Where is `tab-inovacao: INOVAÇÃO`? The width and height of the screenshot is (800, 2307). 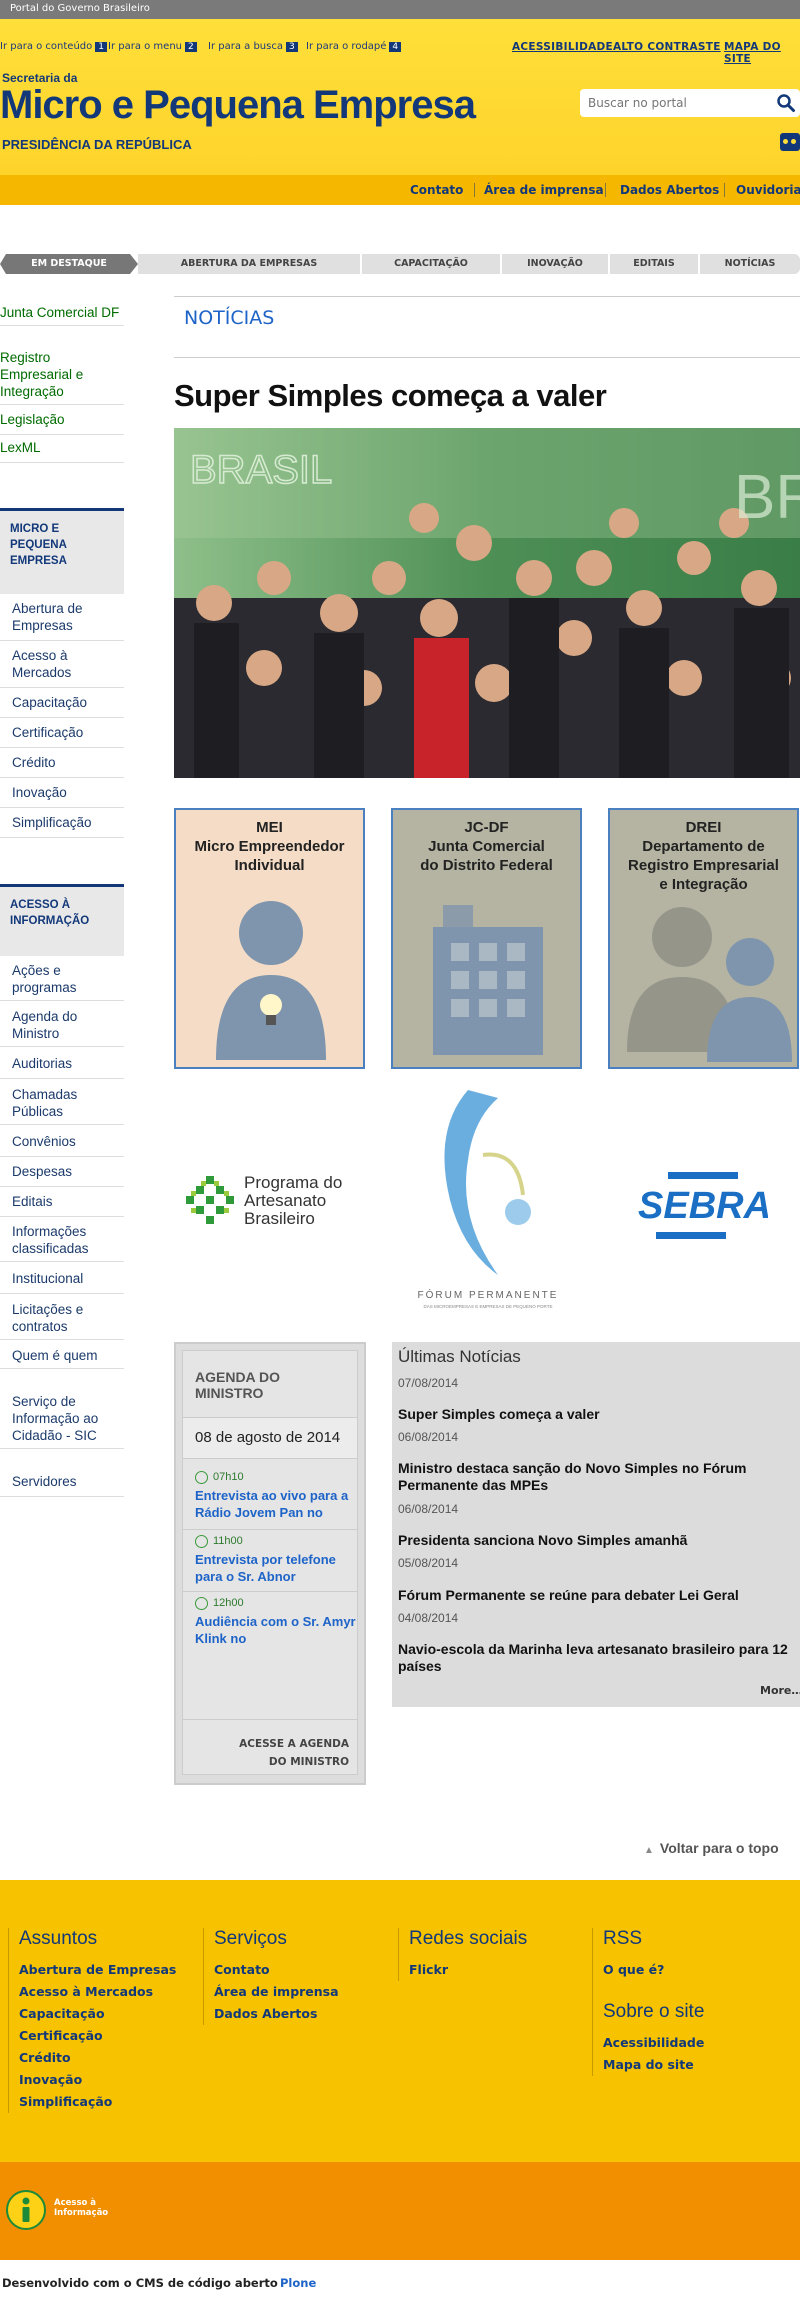 tab-inovacao: INOVAÇÃO is located at coordinates (555, 264).